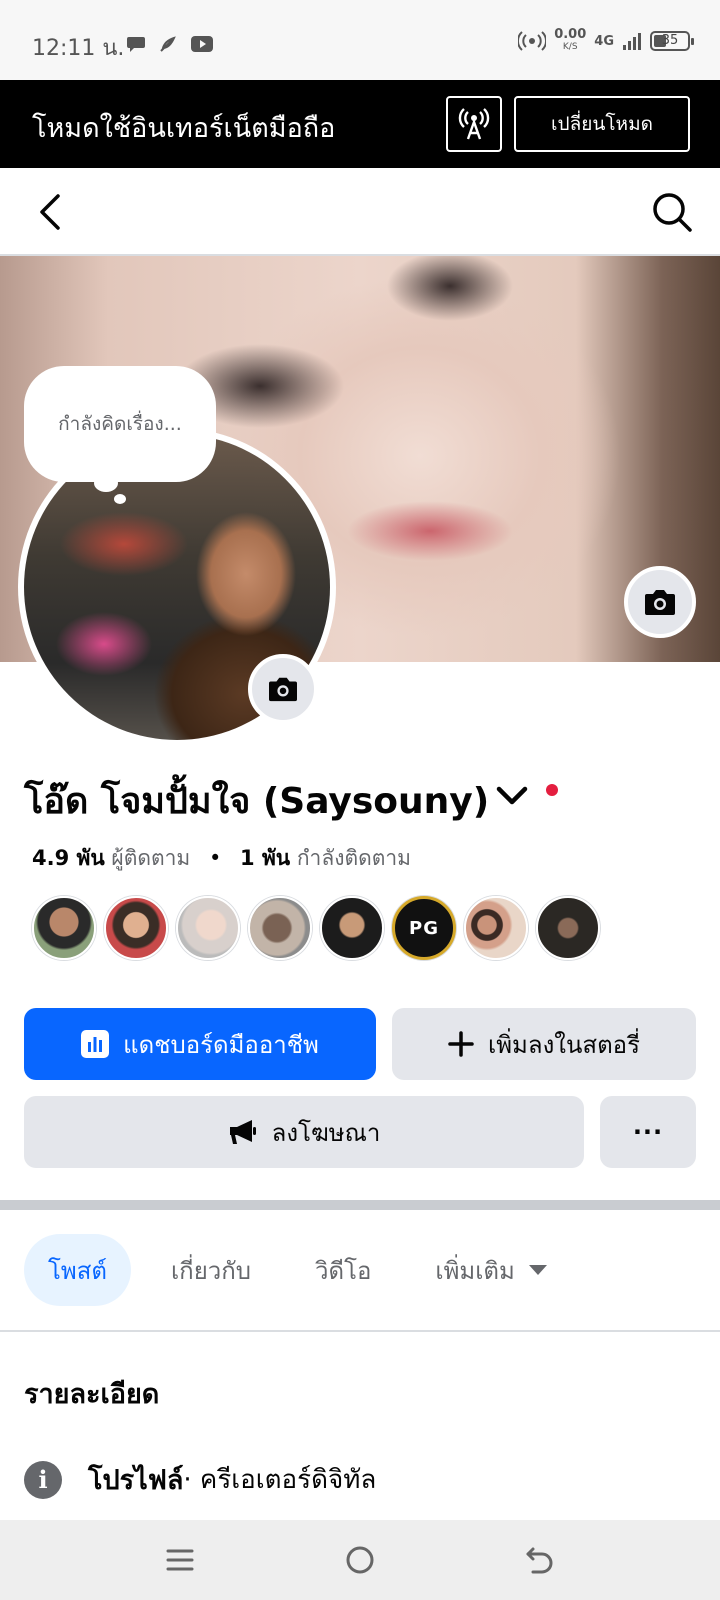  What do you see at coordinates (343, 1270) in the screenshot?
I see `tab-videos: วิดีโอ` at bounding box center [343, 1270].